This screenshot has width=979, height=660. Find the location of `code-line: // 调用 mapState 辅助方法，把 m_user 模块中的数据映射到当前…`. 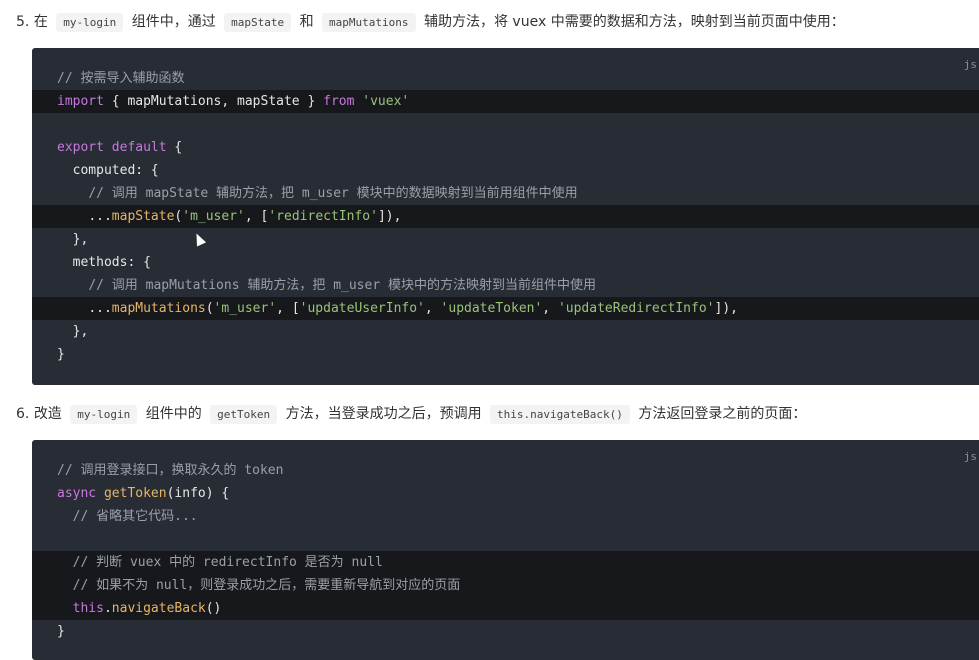

code-line: // 调用 mapState 辅助方法，把 m_user 模块中的数据映射到当前… is located at coordinates (505, 193).